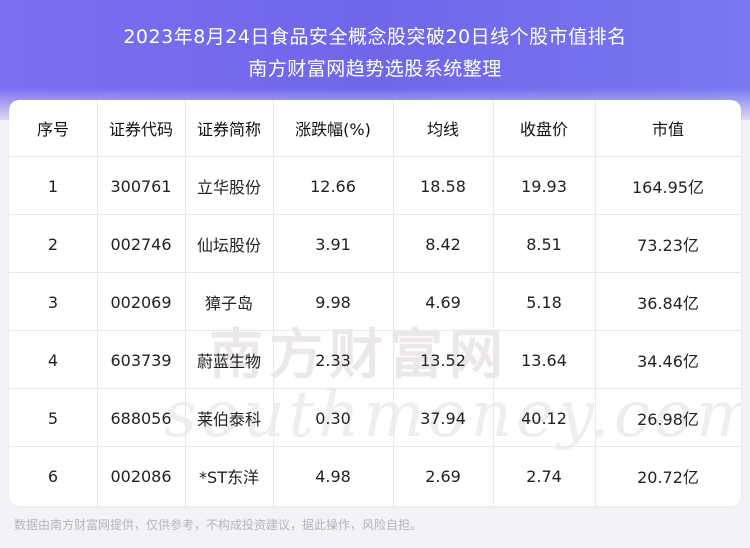 This screenshot has height=548, width=750. Describe the element at coordinates (544, 476) in the screenshot. I see `cell-close: 2.74` at that location.